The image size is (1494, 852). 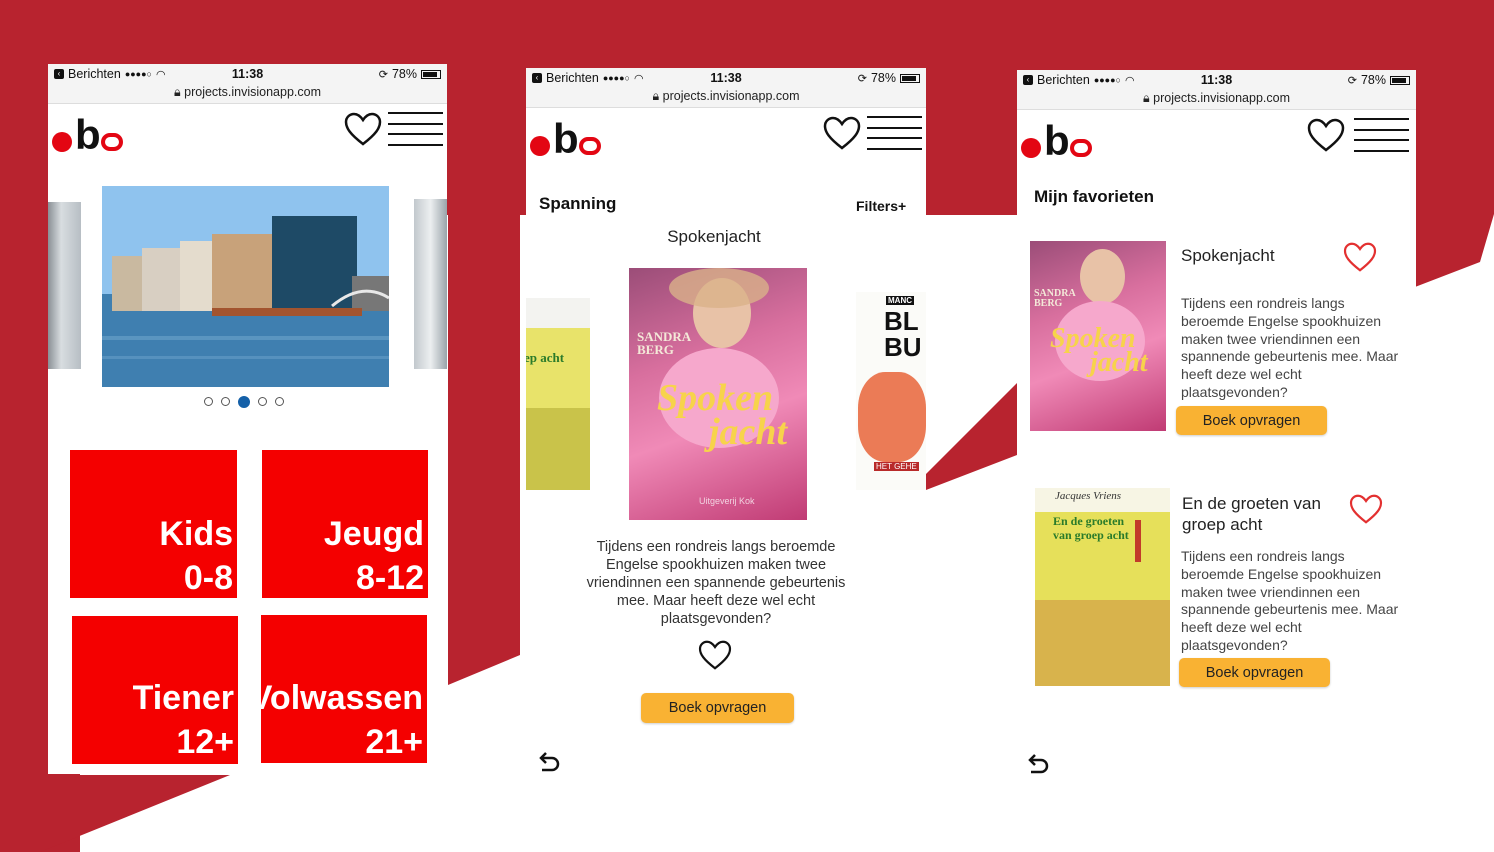 I want to click on tile-label: Jeugd, so click(x=373, y=534).